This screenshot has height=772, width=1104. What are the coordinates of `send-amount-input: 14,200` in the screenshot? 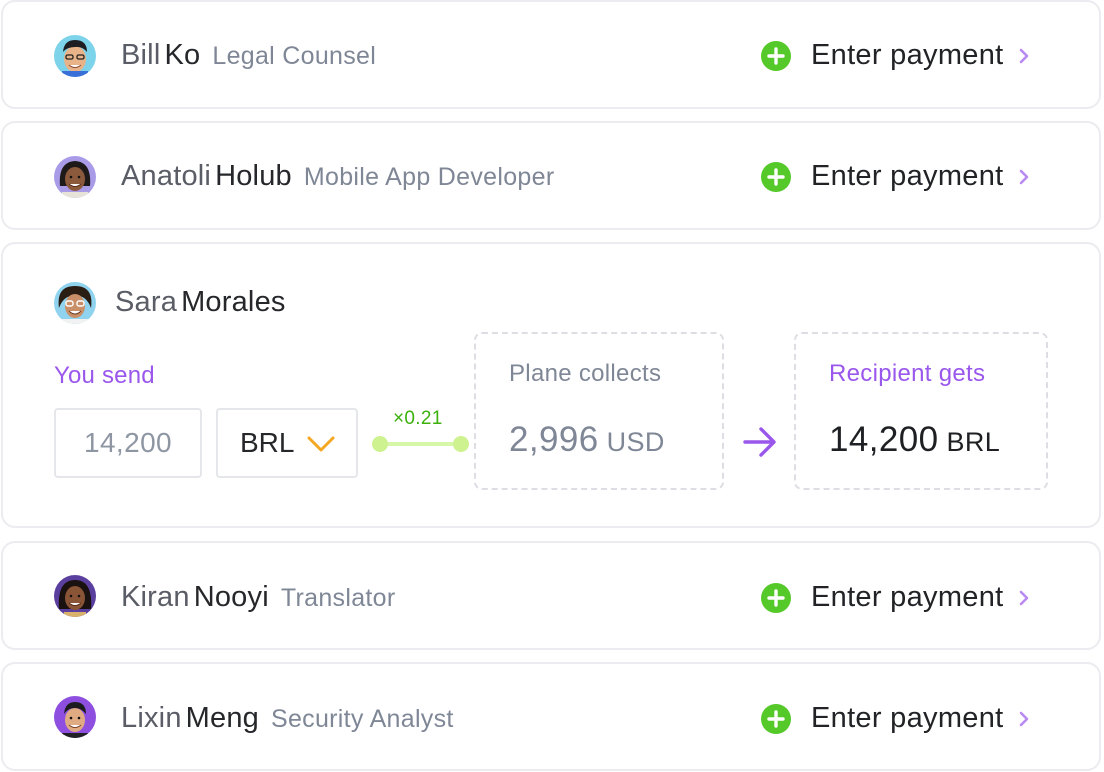 It's located at (128, 443).